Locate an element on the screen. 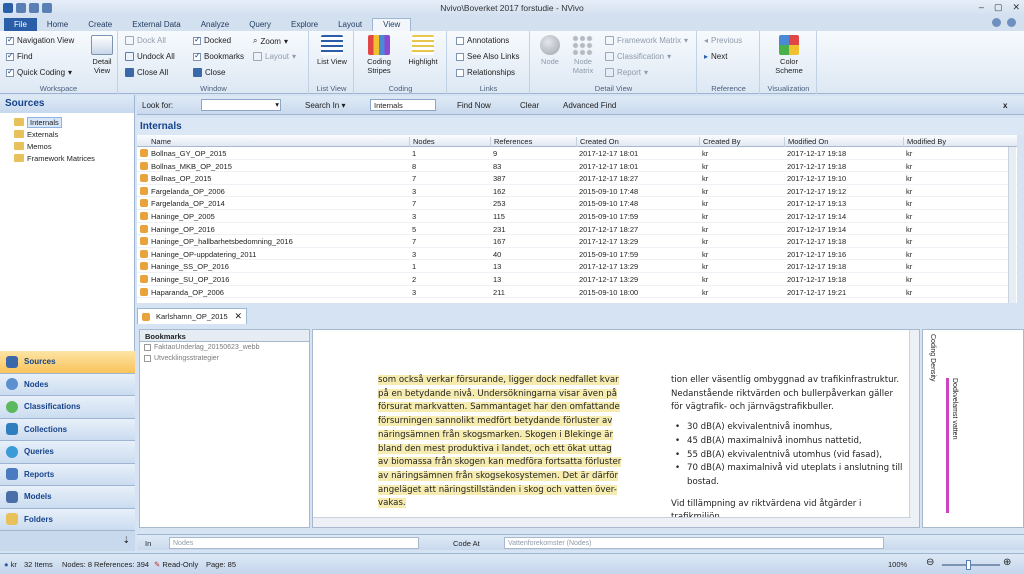 This screenshot has height=574, width=1024. coding-stripe-label: Dodkvelamst vatten is located at coordinates (954, 408).